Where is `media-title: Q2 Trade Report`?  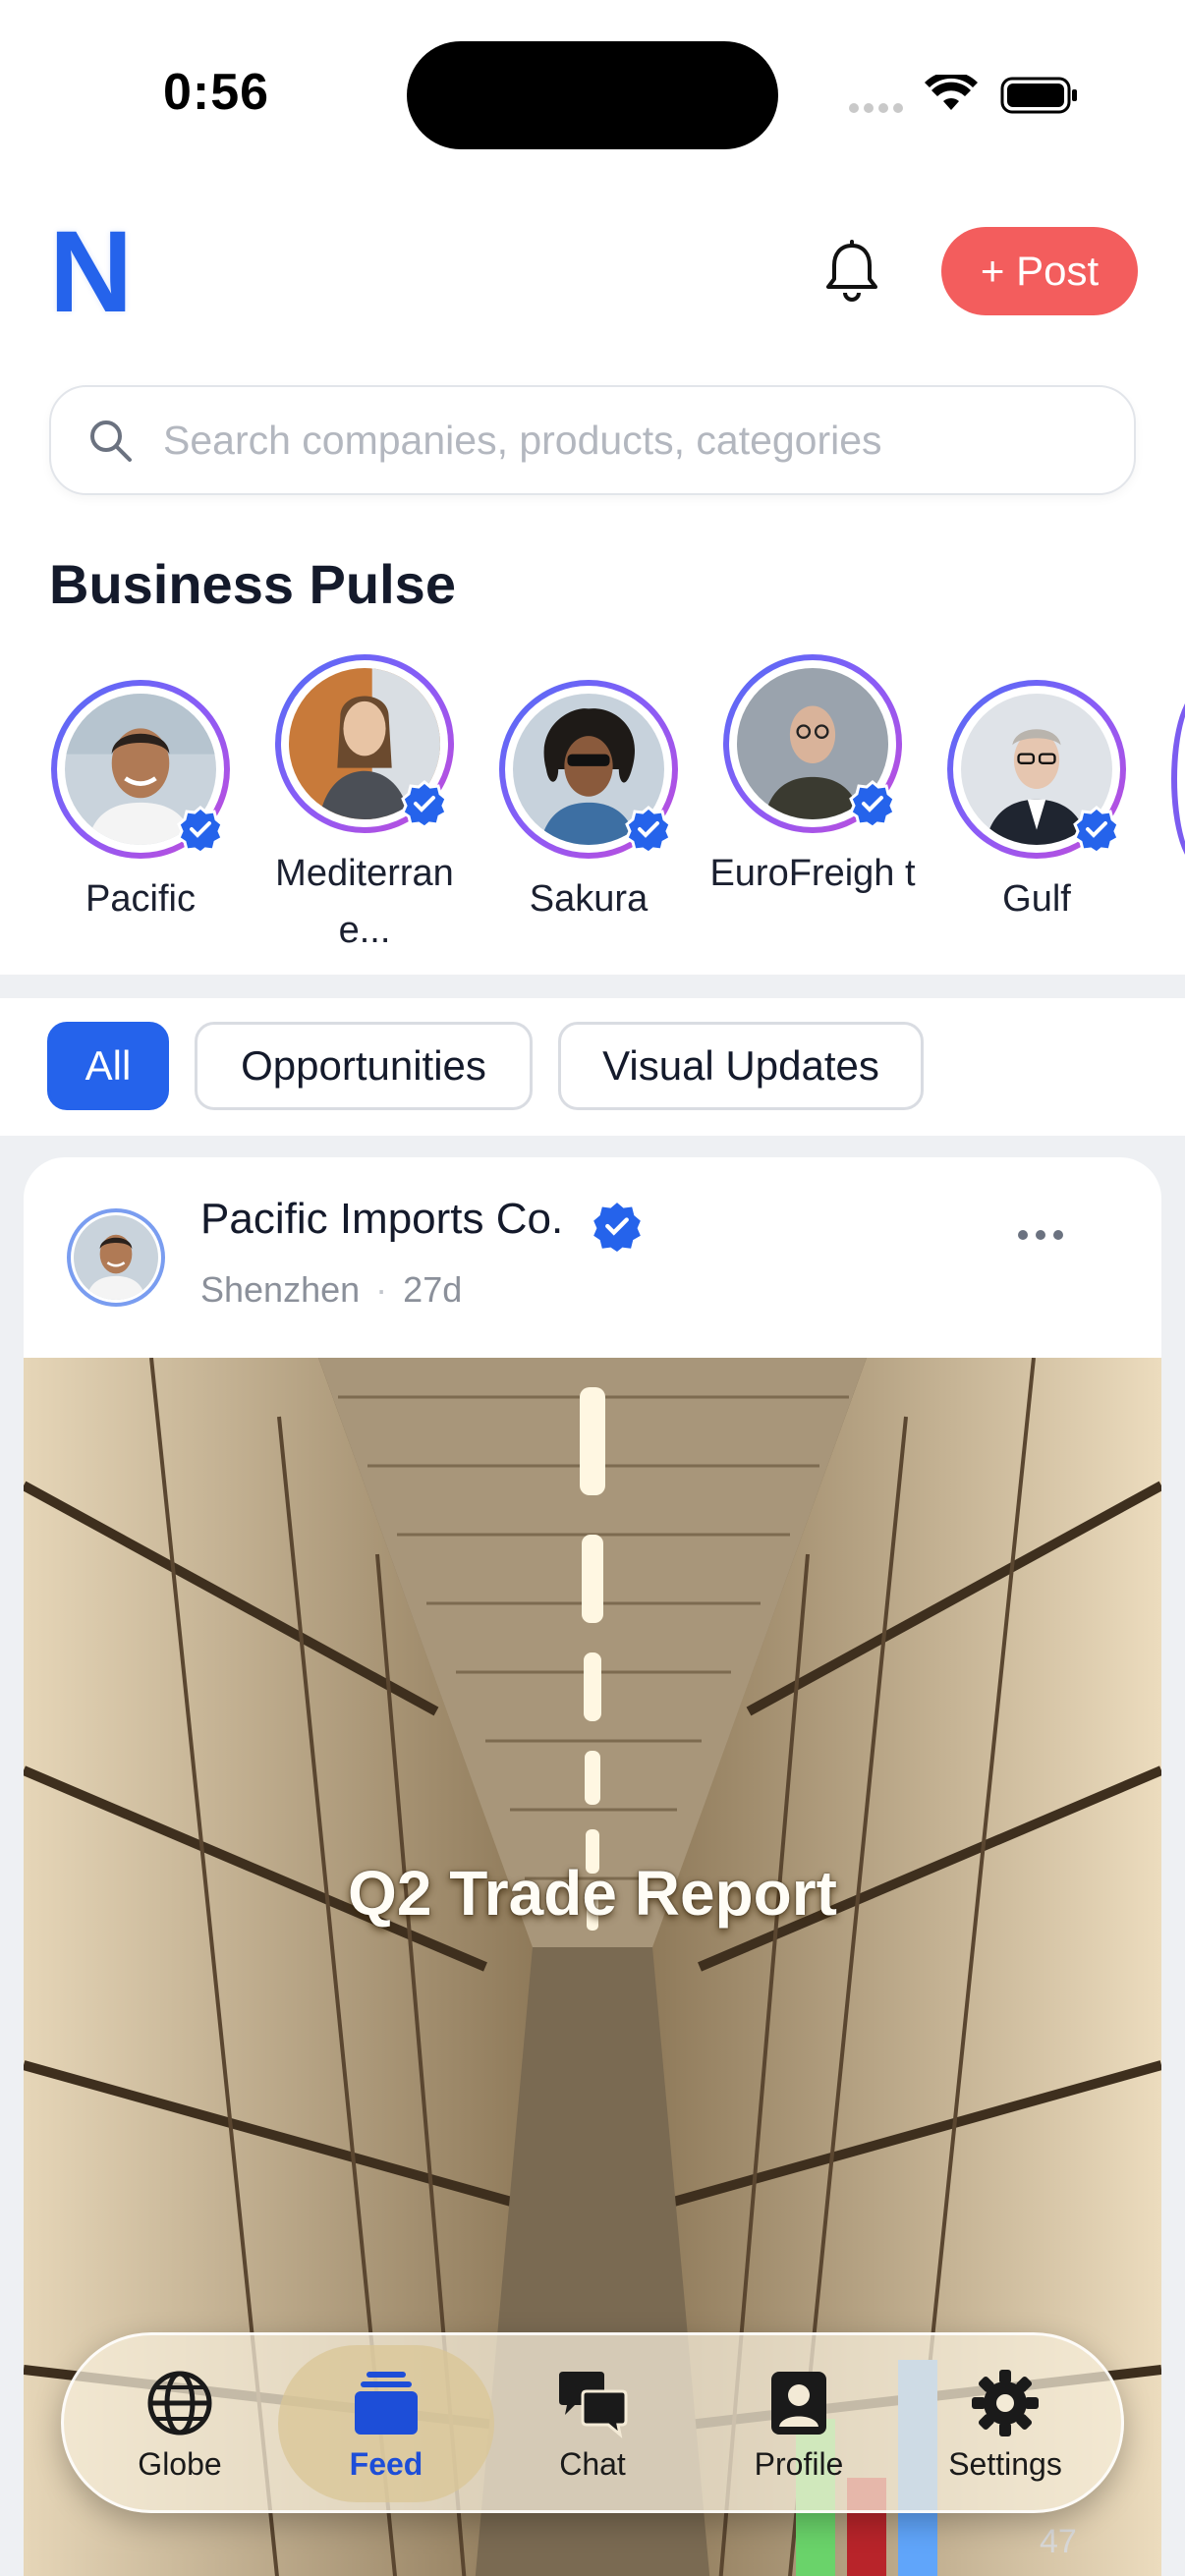 media-title: Q2 Trade Report is located at coordinates (592, 1893).